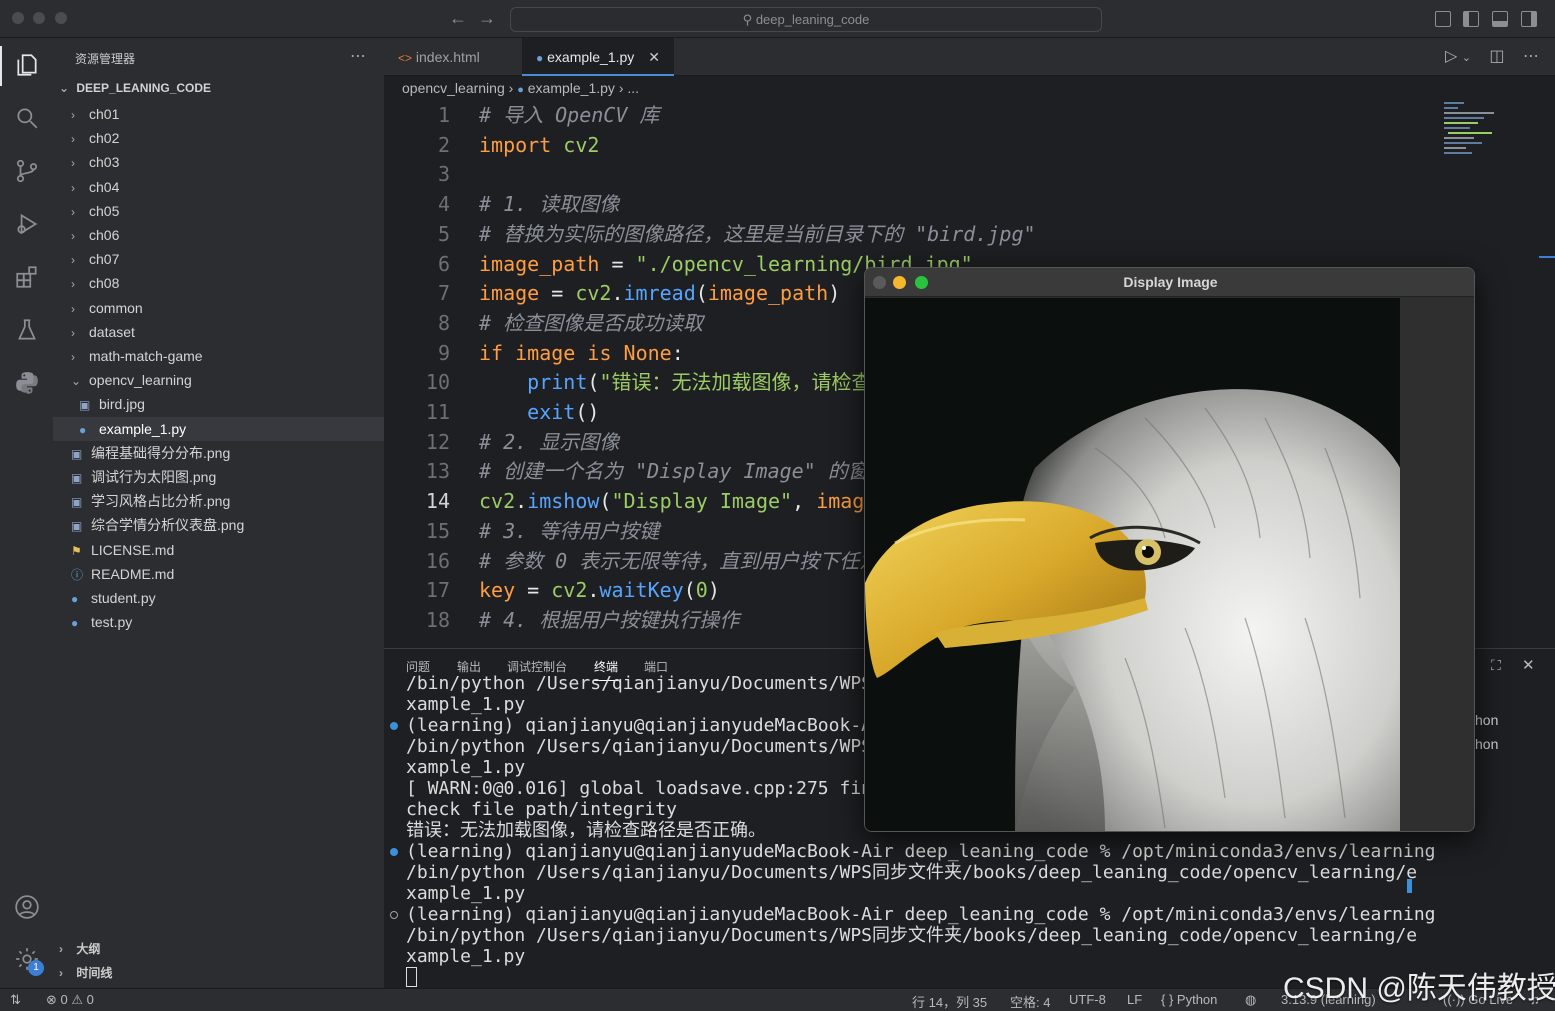 This screenshot has height=1011, width=1555. I want to click on tree-item: ⌄ opencv_learning, so click(218, 380).